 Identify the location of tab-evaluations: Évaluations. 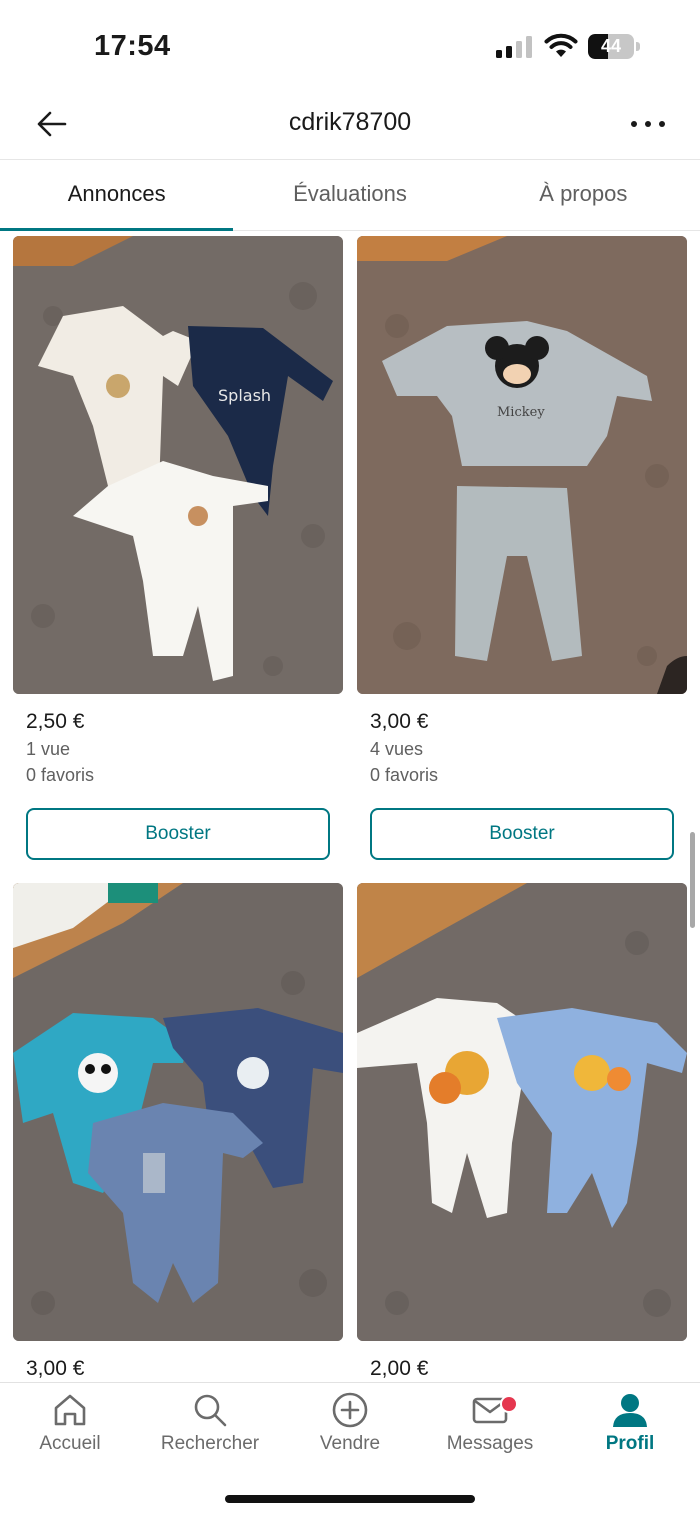
(349, 195).